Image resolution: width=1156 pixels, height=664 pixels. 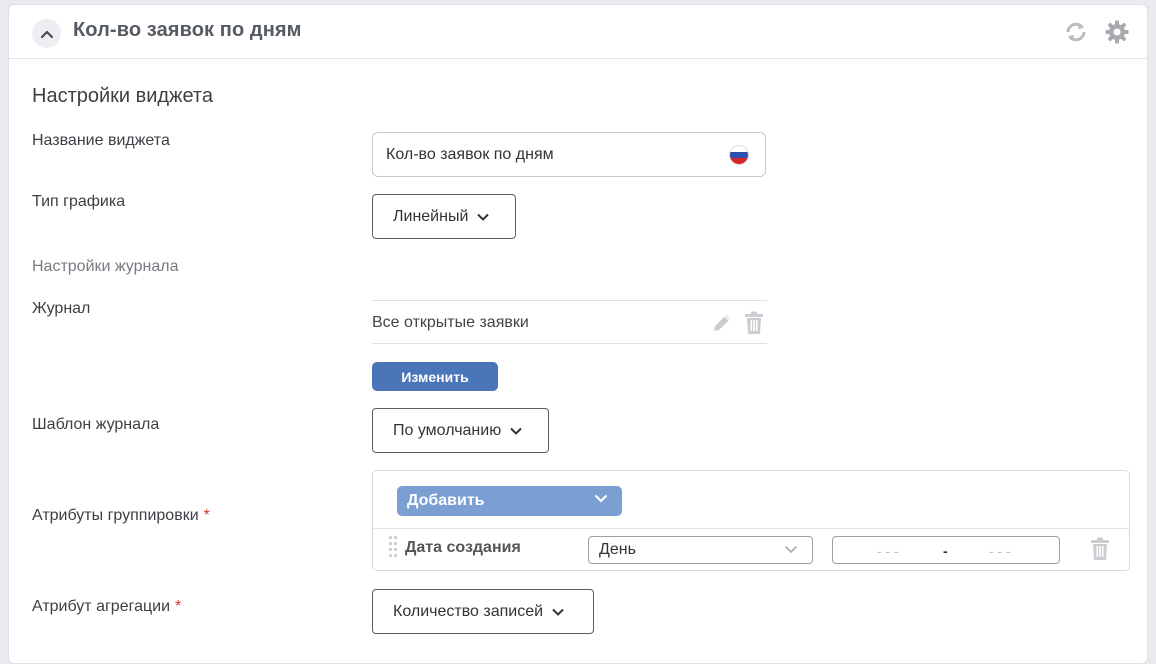 I want to click on journal-label: Журнал, so click(x=61, y=308).